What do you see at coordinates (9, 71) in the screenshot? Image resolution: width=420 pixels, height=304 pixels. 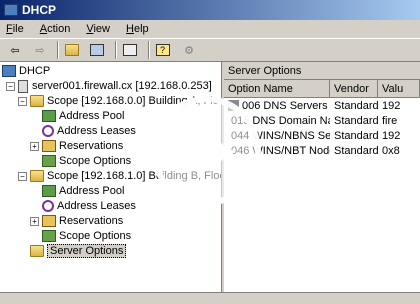 I see `dhcp-icon` at bounding box center [9, 71].